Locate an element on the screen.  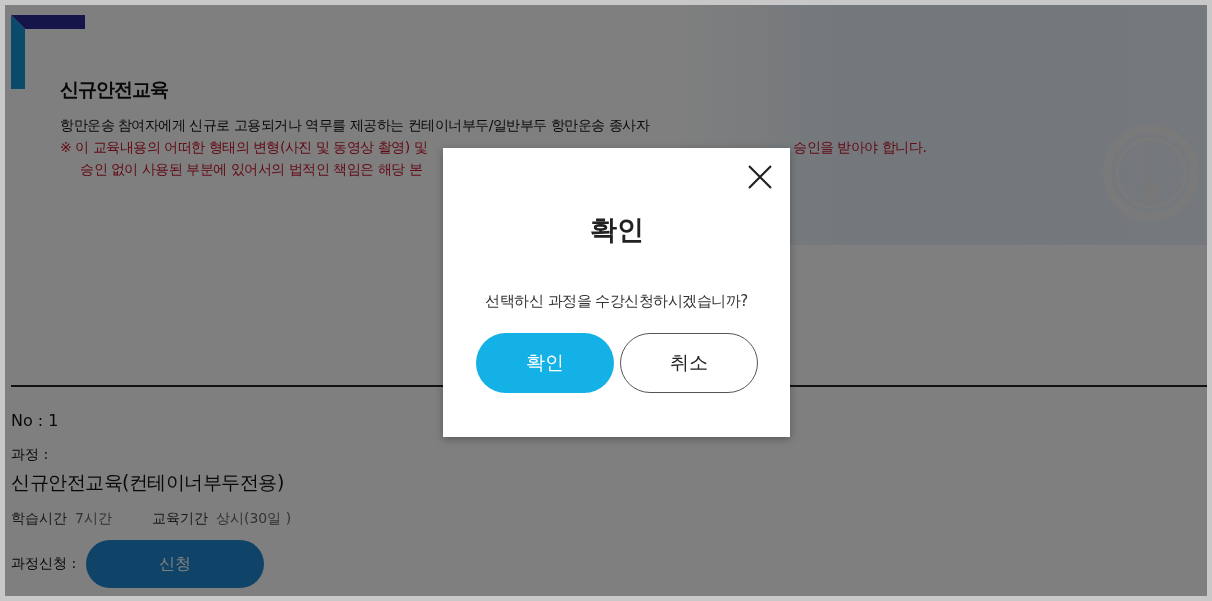
confirm-button: 확인 is located at coordinates (544, 363).